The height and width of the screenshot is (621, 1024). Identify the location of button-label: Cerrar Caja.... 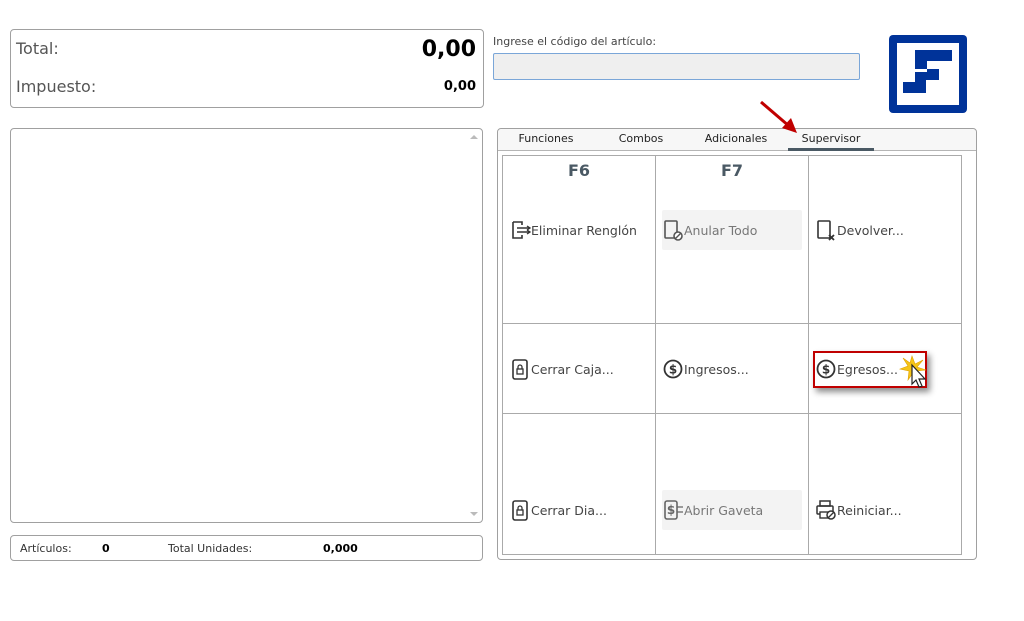
(572, 369).